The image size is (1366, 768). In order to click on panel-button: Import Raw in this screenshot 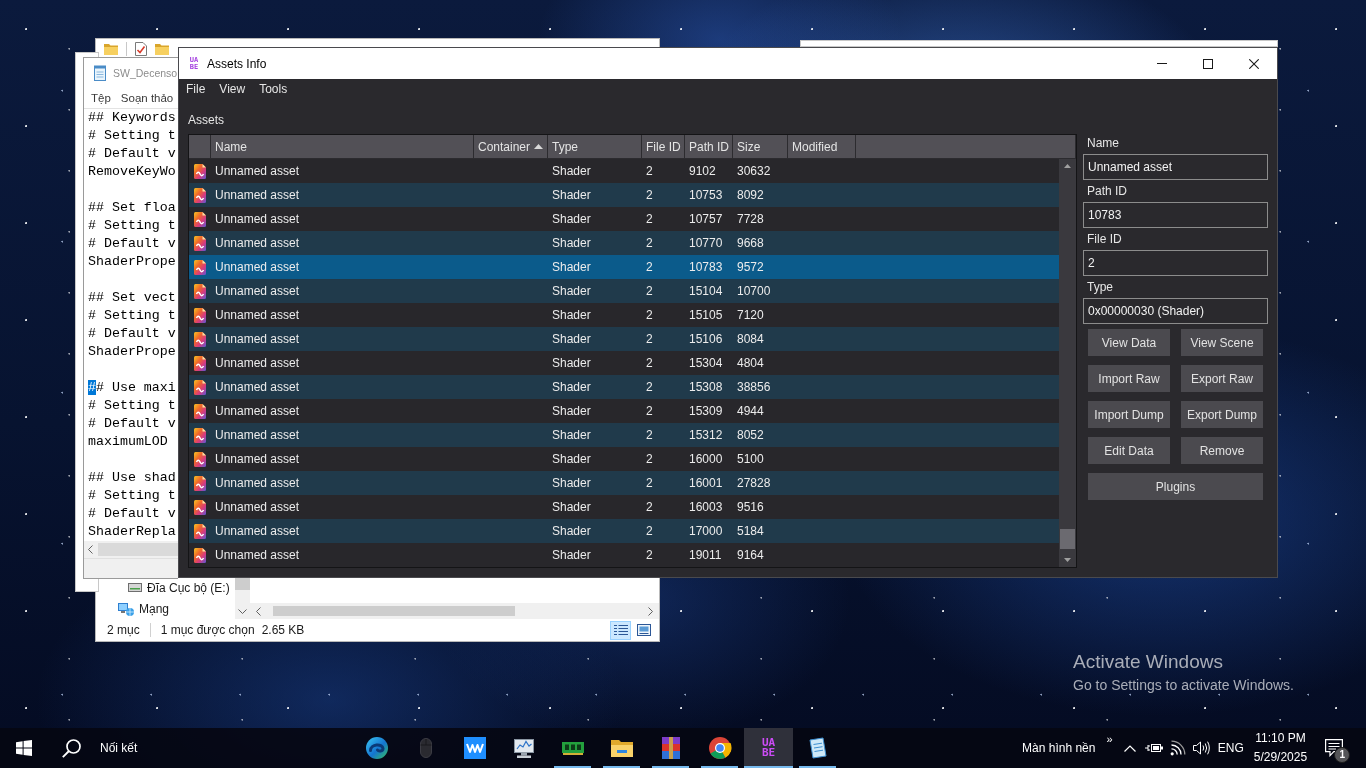, I will do `click(1129, 378)`.